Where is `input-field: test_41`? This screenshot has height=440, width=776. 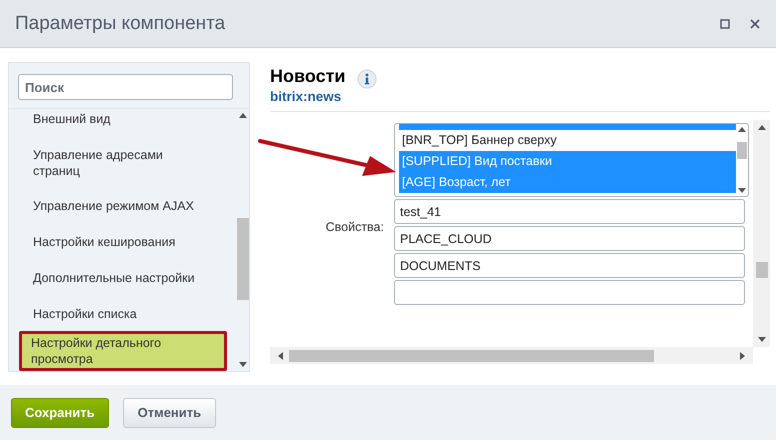
input-field: test_41 is located at coordinates (569, 211).